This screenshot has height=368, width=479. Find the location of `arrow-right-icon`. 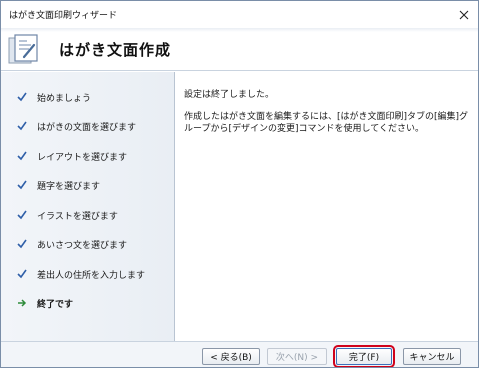

arrow-right-icon is located at coordinates (22, 303).